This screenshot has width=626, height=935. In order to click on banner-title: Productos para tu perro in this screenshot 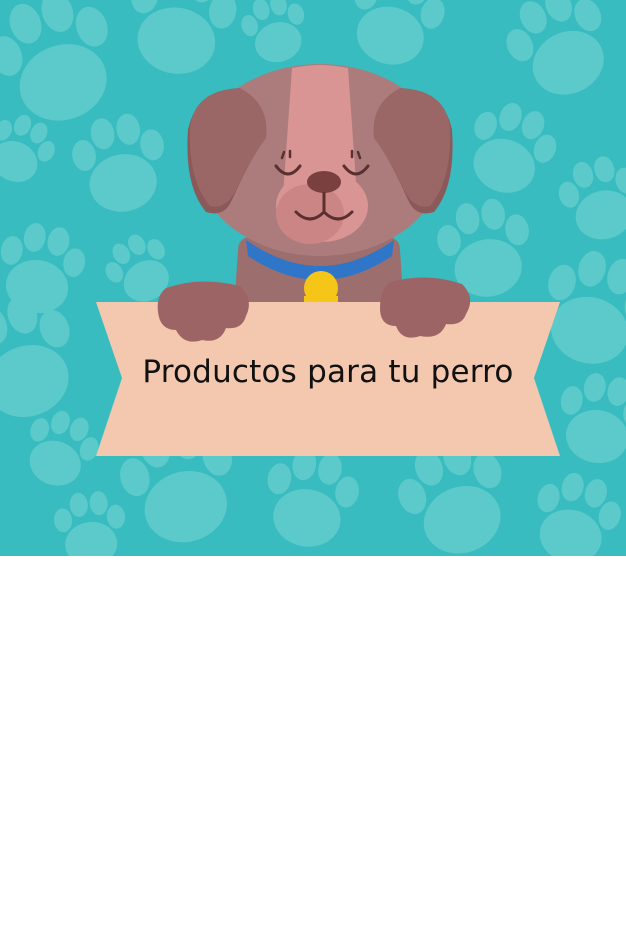, I will do `click(328, 372)`.